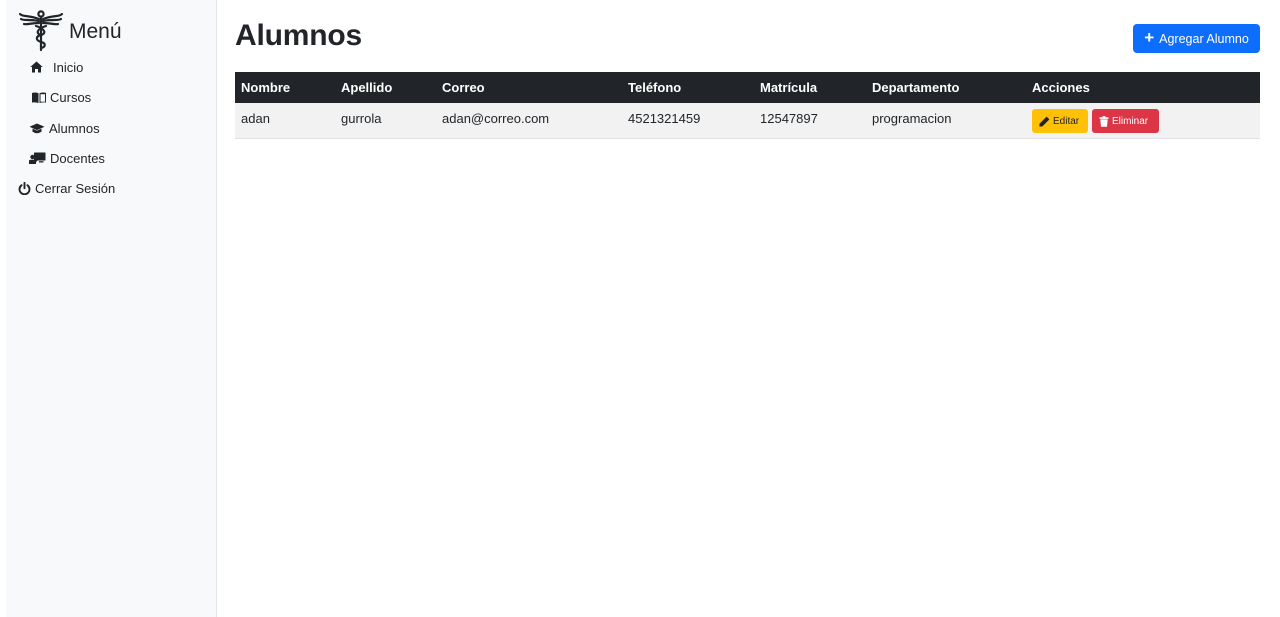  I want to click on sidebar-item-cerrar-sesion: Cerrar Sesión, so click(66, 188).